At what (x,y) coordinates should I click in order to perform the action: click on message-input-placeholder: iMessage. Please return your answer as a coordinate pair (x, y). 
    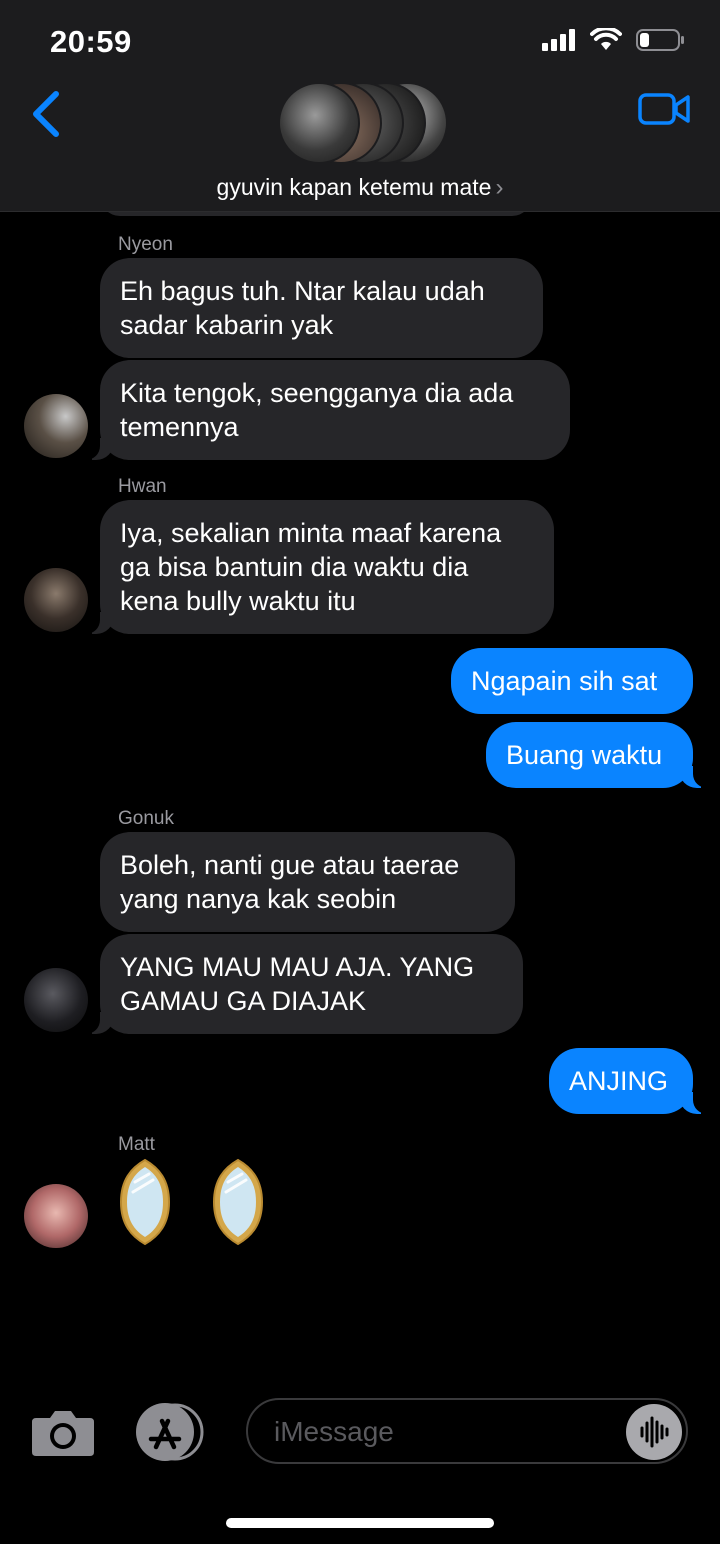
    Looking at the image, I should click on (334, 1431).